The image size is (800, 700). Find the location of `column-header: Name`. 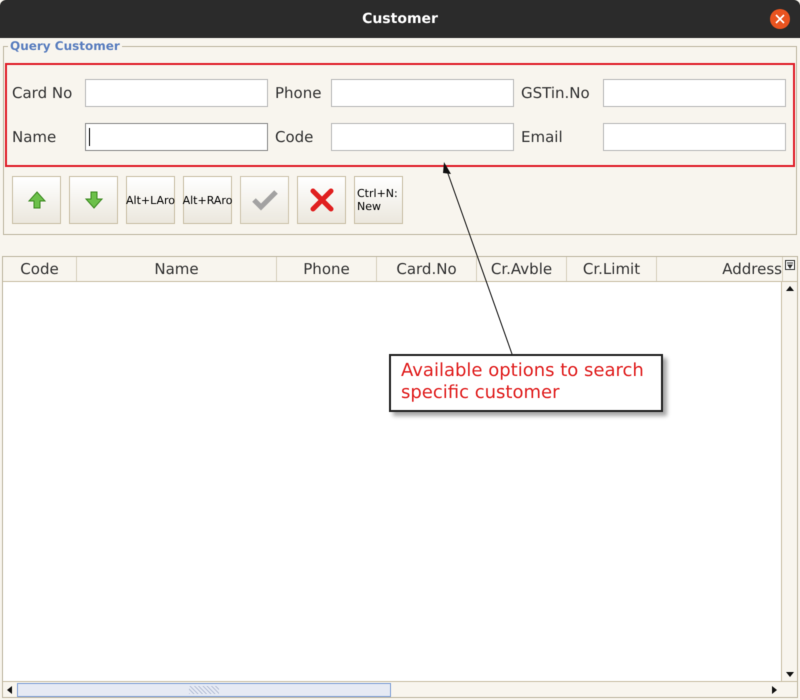

column-header: Name is located at coordinates (177, 269).